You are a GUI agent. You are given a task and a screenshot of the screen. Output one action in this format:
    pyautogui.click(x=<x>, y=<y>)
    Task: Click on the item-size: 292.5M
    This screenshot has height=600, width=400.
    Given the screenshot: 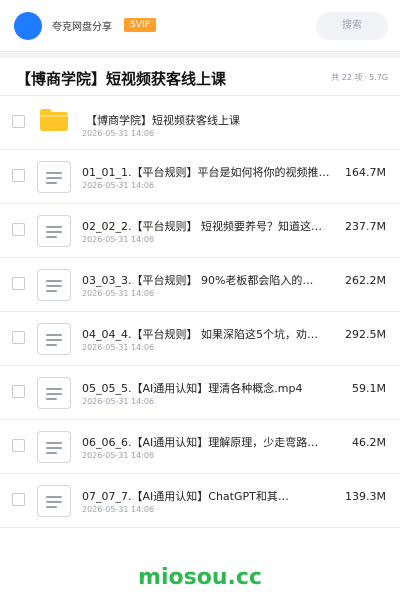 What is the action you would take?
    pyautogui.click(x=365, y=334)
    